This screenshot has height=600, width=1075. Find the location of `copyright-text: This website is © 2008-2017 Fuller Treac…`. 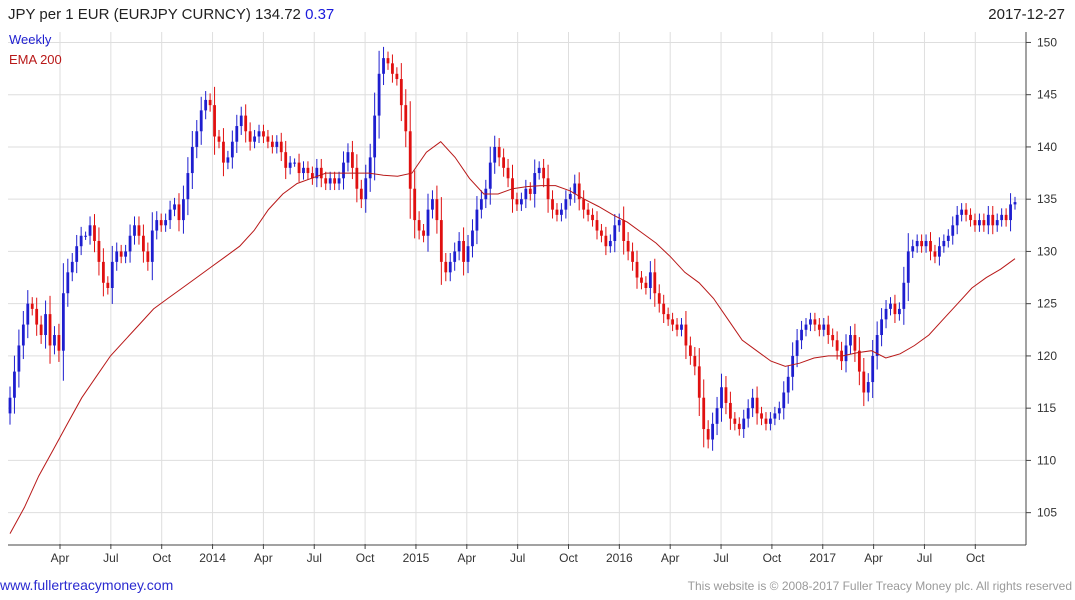

copyright-text: This website is © 2008-2017 Fuller Treac… is located at coordinates (879, 586).